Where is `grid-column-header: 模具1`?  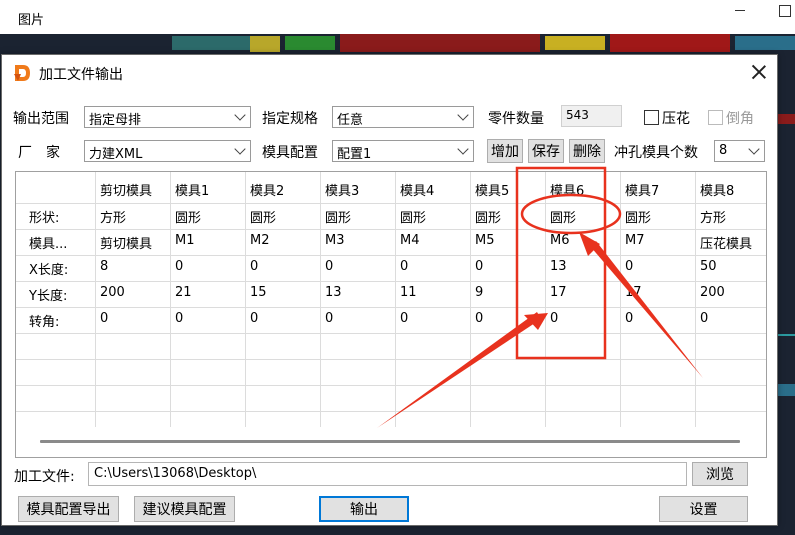 grid-column-header: 模具1 is located at coordinates (210, 189).